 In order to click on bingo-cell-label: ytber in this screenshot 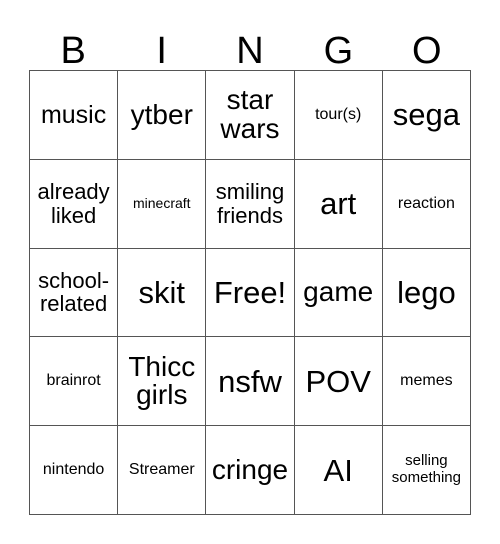, I will do `click(161, 114)`.